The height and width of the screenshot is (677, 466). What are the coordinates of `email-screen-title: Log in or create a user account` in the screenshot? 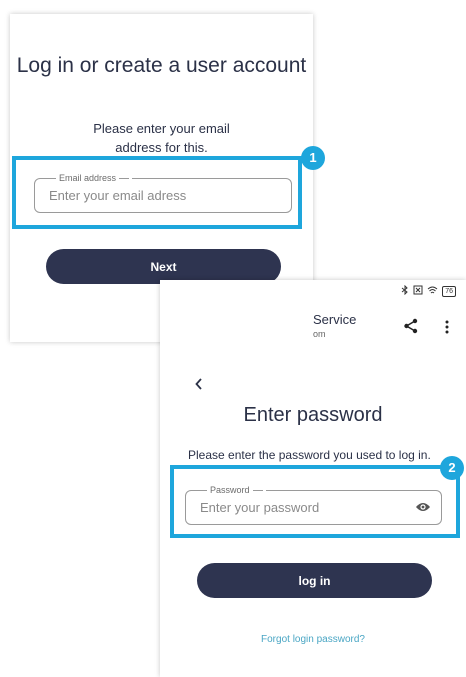 It's located at (161, 65).